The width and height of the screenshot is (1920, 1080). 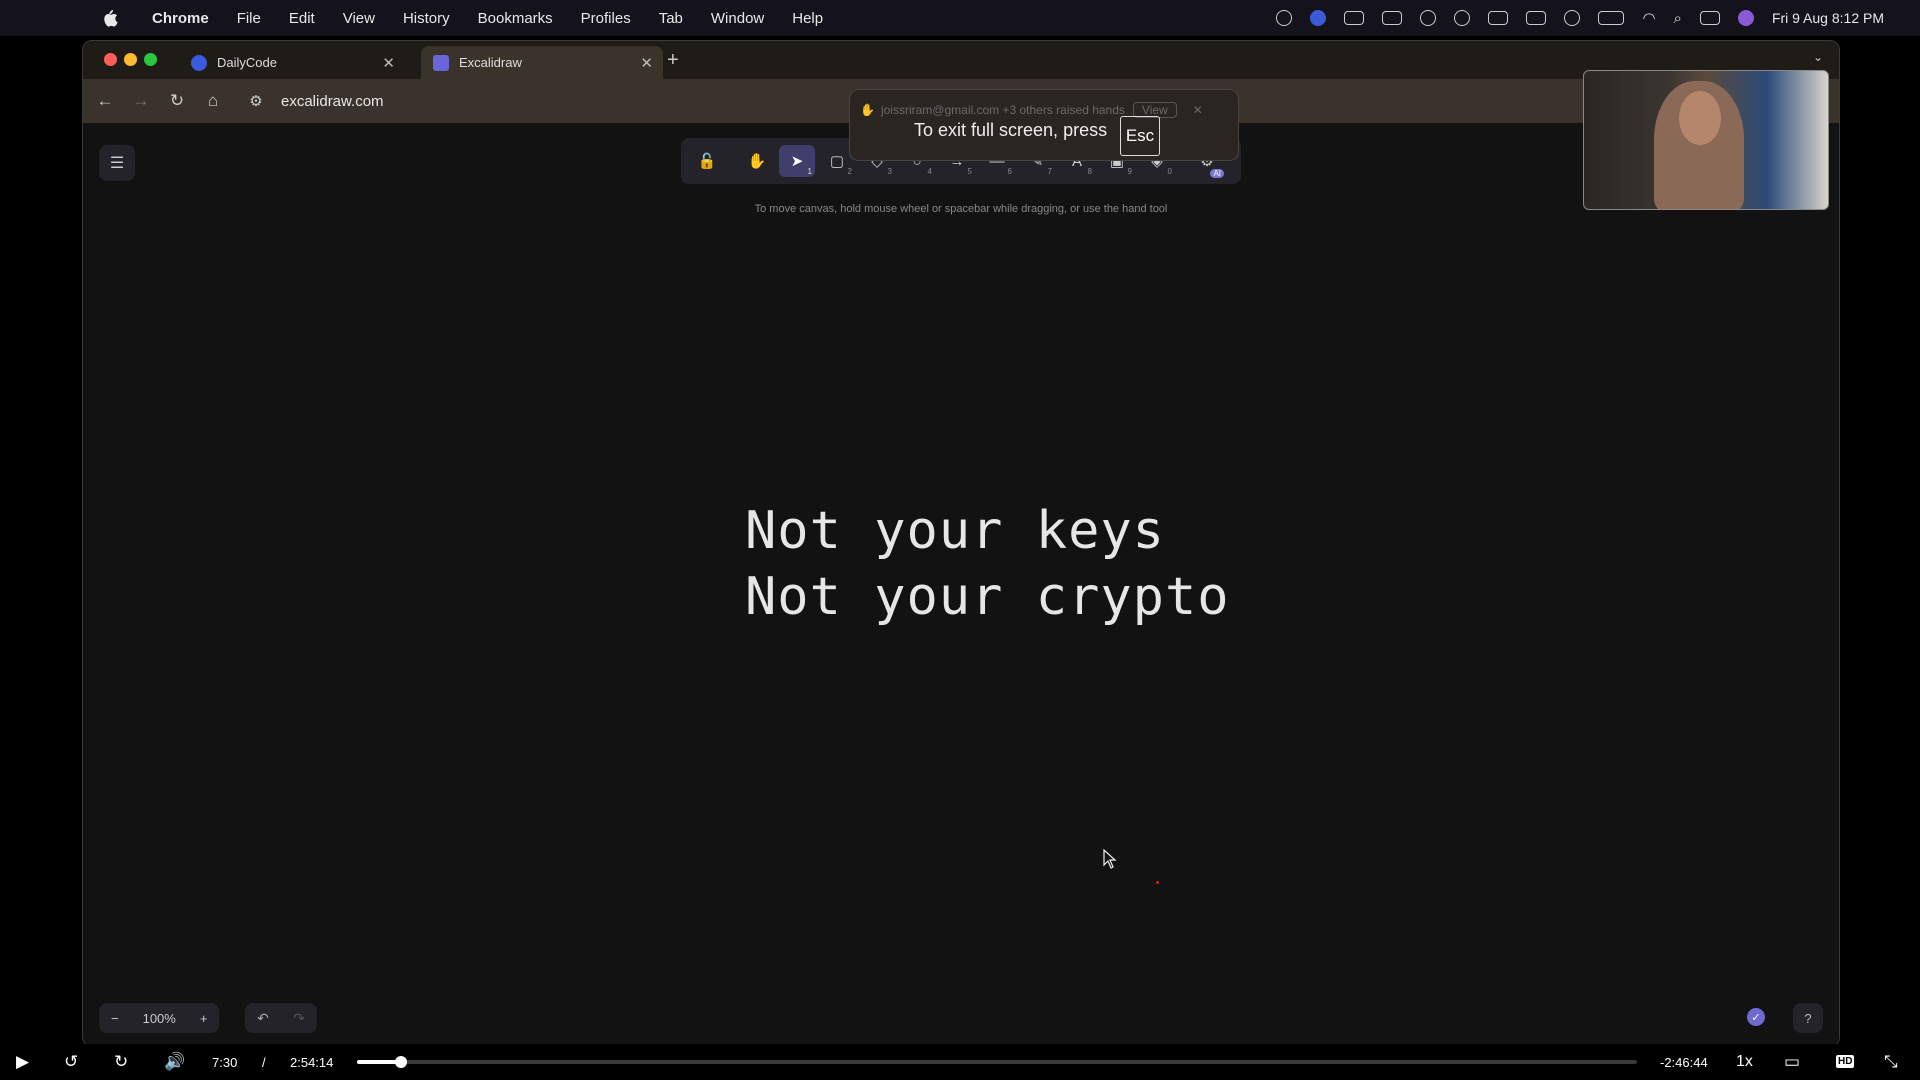 I want to click on site-settings-icon: ⚙, so click(x=256, y=101).